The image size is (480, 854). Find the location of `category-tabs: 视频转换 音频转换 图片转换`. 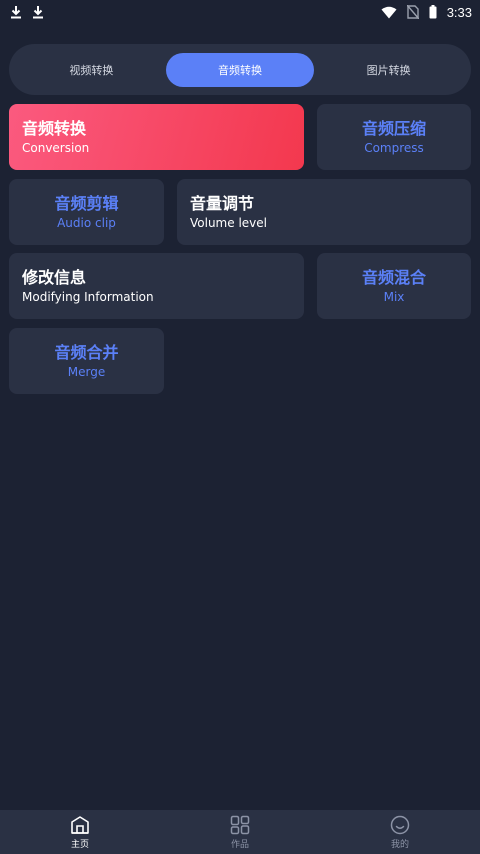

category-tabs: 视频转换 音频转换 图片转换 is located at coordinates (240, 69).